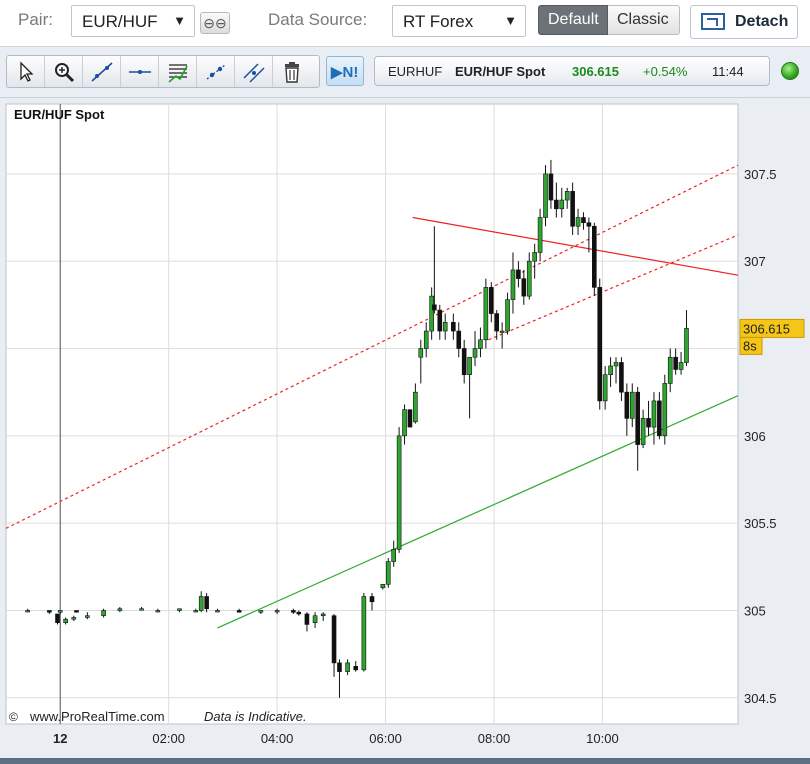 This screenshot has width=810, height=764. I want to click on y-tick-label: 305, so click(755, 610).